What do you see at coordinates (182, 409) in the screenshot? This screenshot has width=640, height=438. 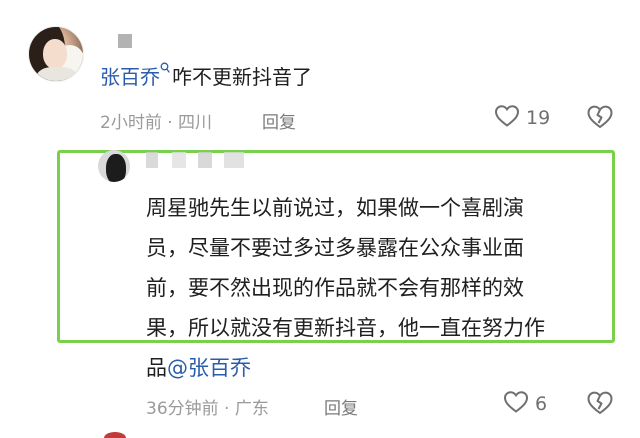 I see `reply-time: 36分钟前` at bounding box center [182, 409].